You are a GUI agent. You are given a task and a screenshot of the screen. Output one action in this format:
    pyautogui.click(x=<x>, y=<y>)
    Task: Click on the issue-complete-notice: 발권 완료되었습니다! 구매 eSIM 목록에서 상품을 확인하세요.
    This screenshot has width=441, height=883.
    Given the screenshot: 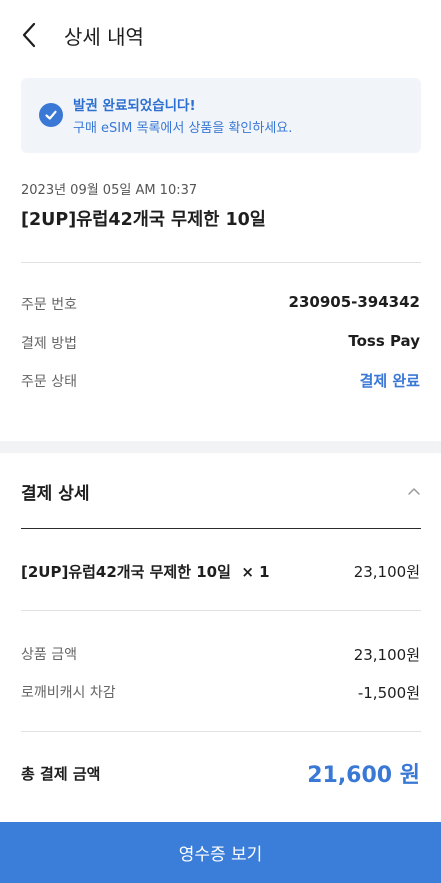 What is the action you would take?
    pyautogui.click(x=221, y=115)
    